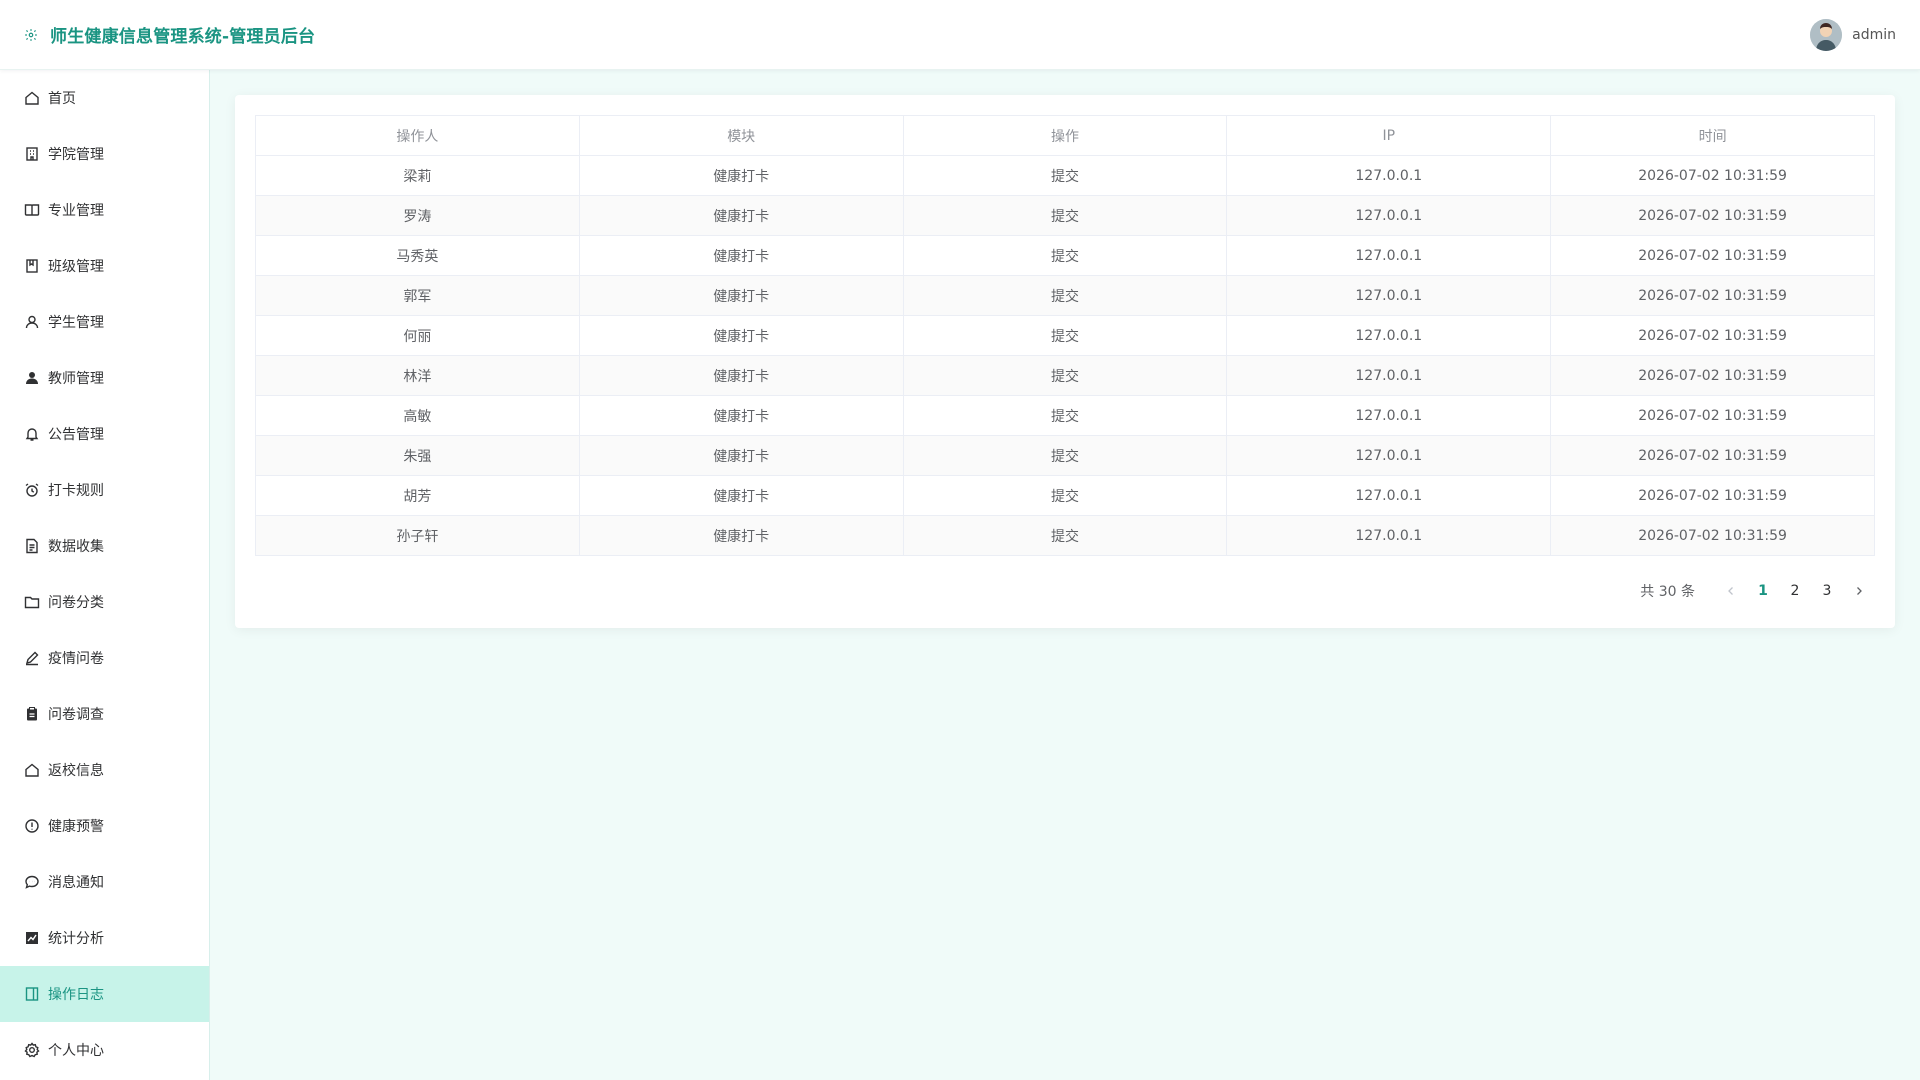 This screenshot has width=1920, height=1080. Describe the element at coordinates (1859, 591) in the screenshot. I see `chevron-right-icon` at that location.